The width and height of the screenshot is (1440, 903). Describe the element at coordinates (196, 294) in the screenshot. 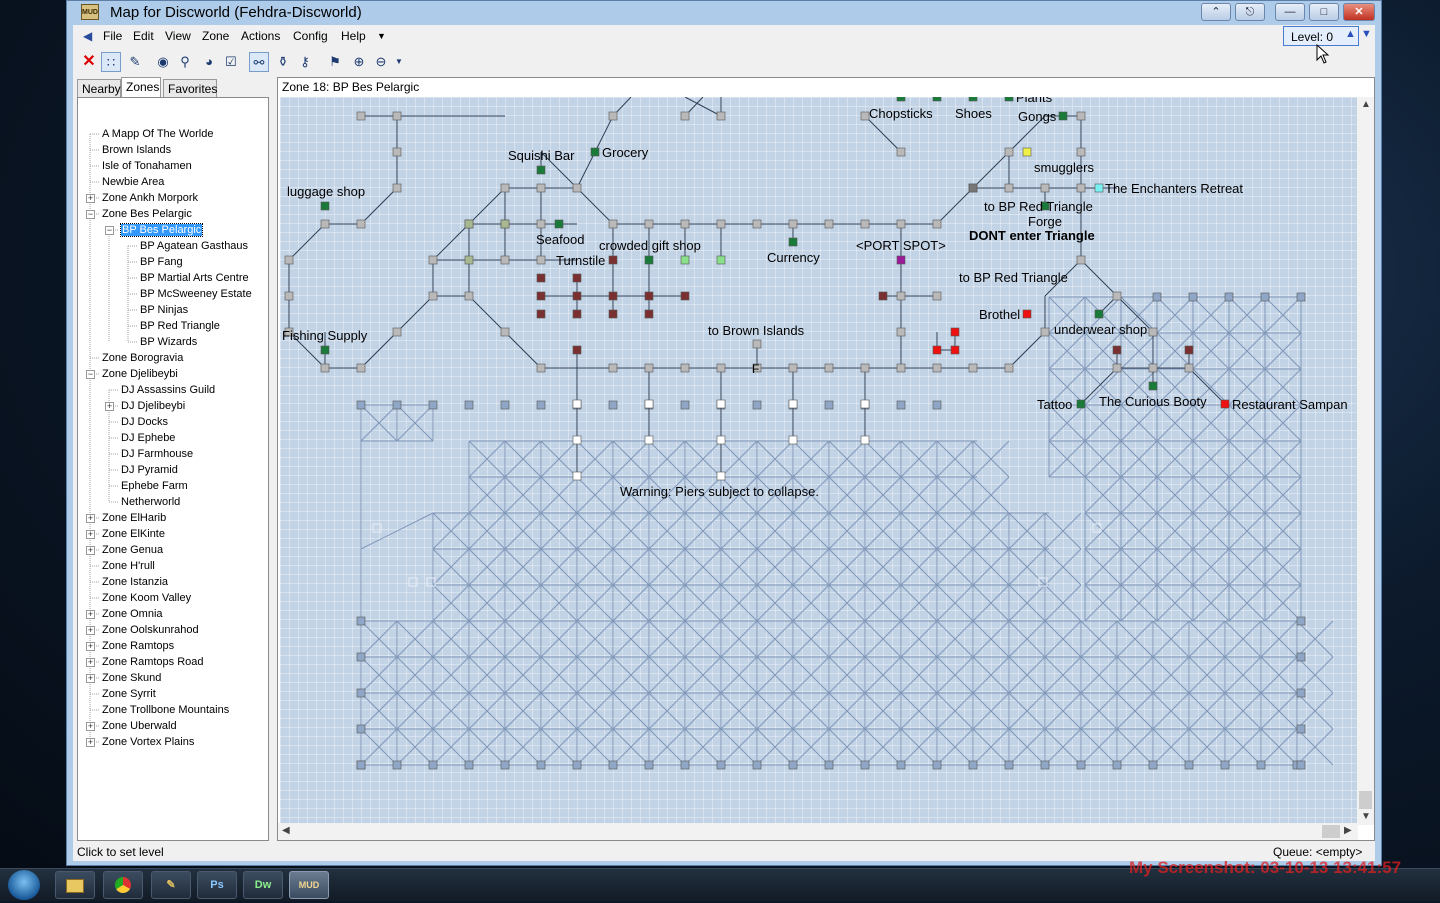

I see `tree-item: BP McSweeney Estate` at that location.